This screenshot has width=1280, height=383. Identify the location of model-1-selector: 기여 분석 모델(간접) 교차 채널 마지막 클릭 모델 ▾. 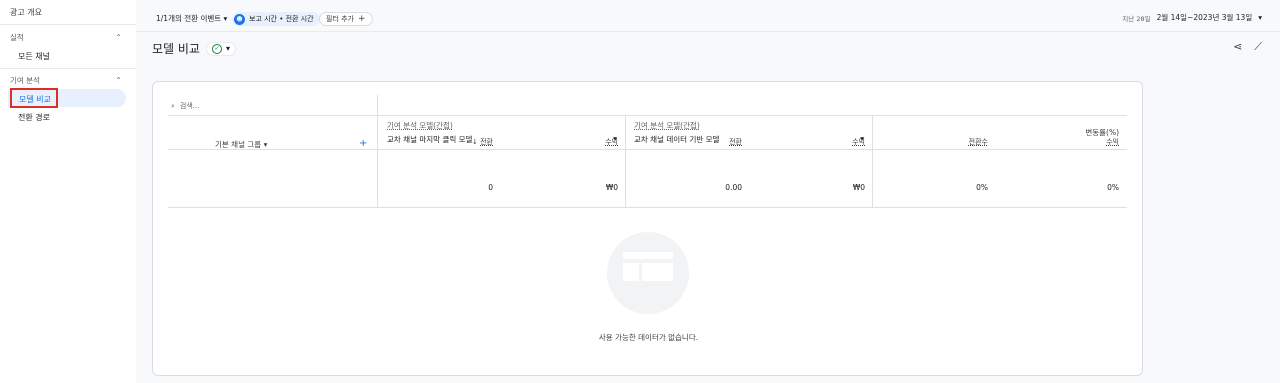
(502, 132).